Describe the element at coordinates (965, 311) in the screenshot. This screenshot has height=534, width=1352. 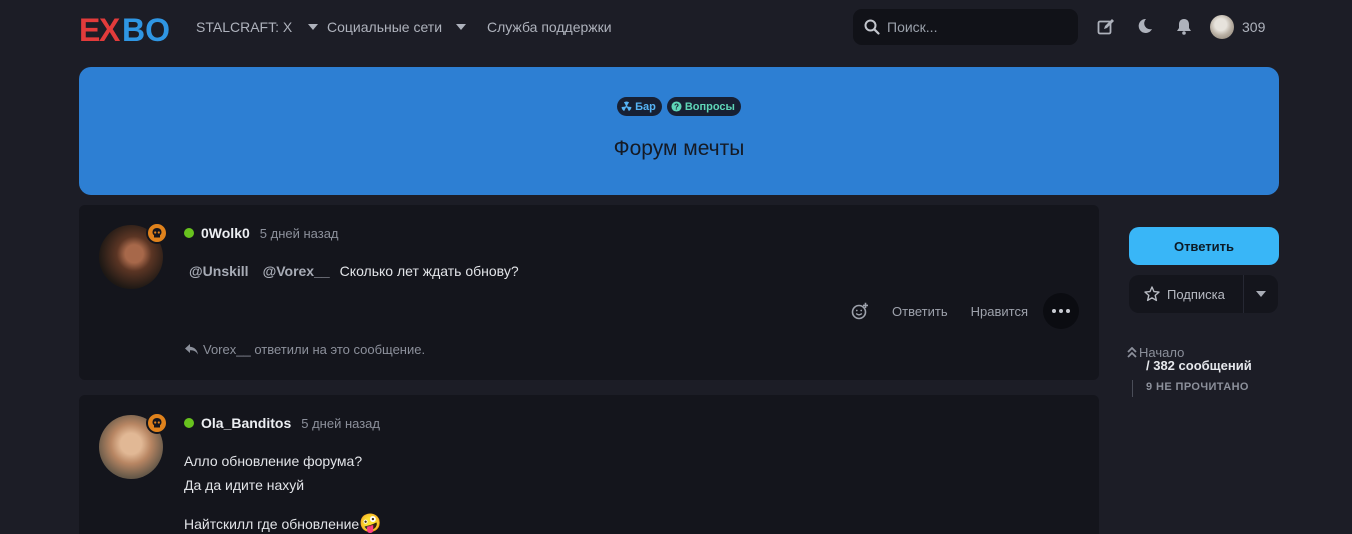
I see `post-actions: Ответить Нравится` at that location.